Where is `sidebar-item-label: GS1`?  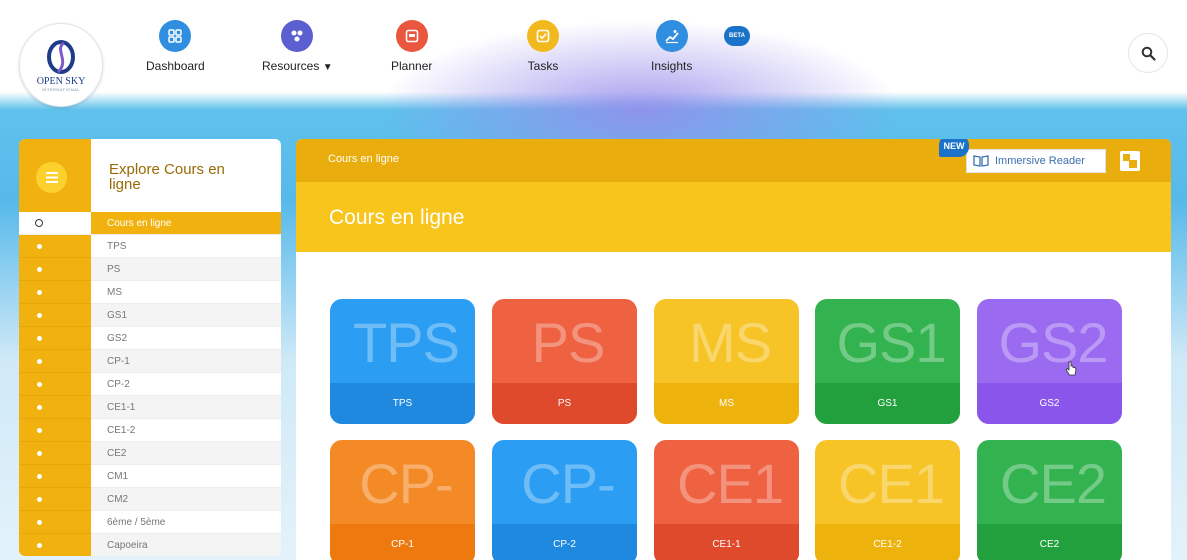
sidebar-item-label: GS1 is located at coordinates (186, 315).